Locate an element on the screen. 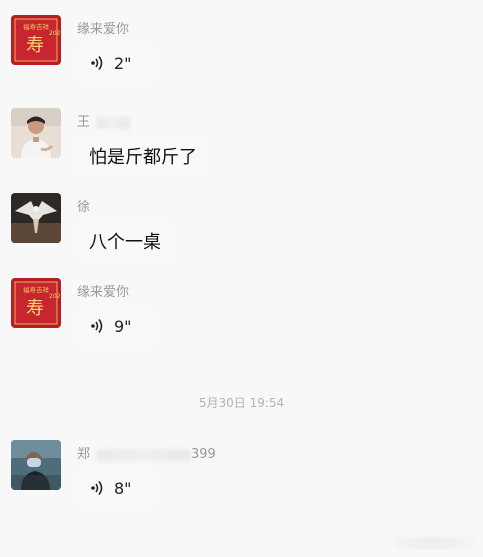 The width and height of the screenshot is (483, 557). voice-duration: 8" is located at coordinates (123, 488).